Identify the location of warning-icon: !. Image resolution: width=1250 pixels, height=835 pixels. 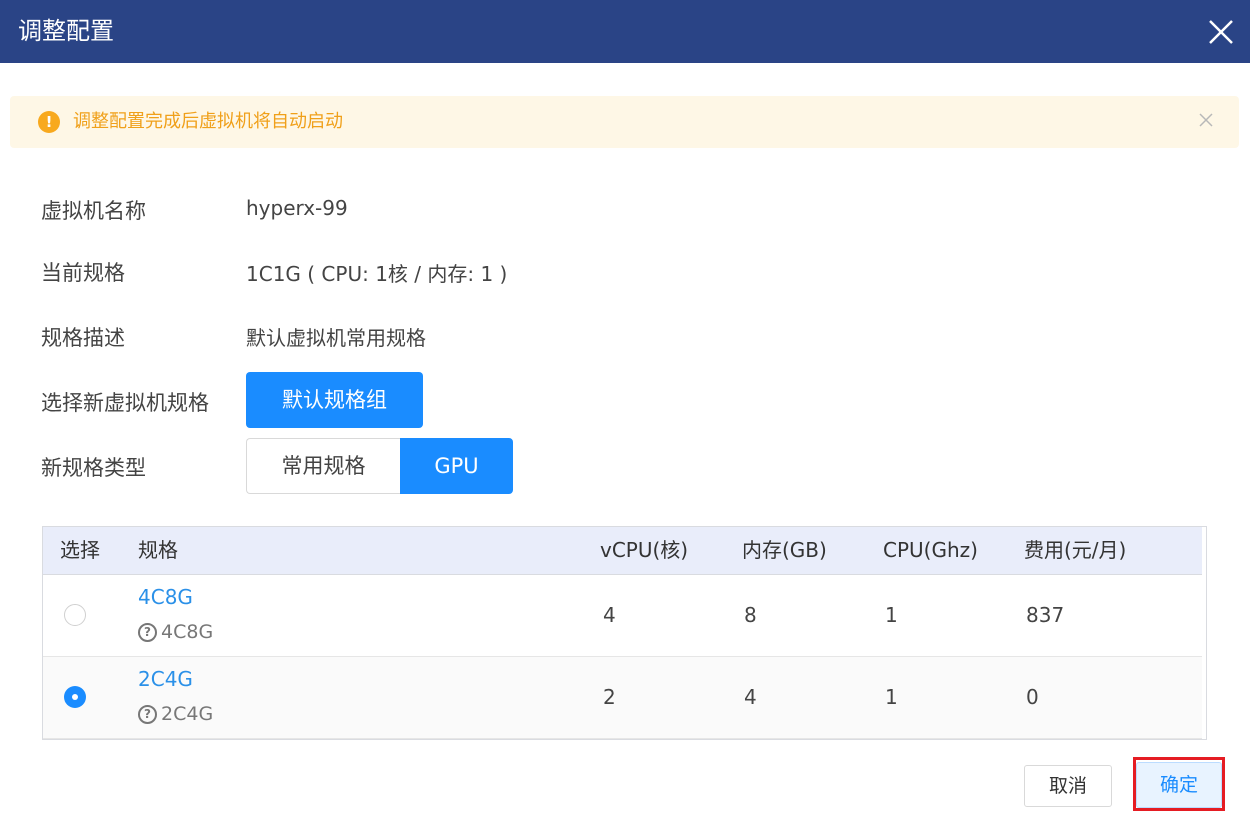
(49, 122).